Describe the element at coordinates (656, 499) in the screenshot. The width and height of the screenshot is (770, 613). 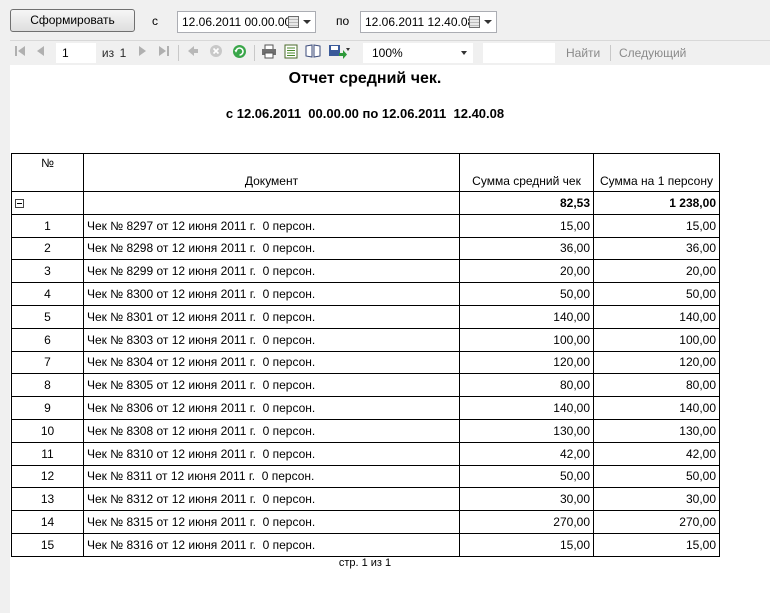
I see `row-per-person: 30,00` at that location.